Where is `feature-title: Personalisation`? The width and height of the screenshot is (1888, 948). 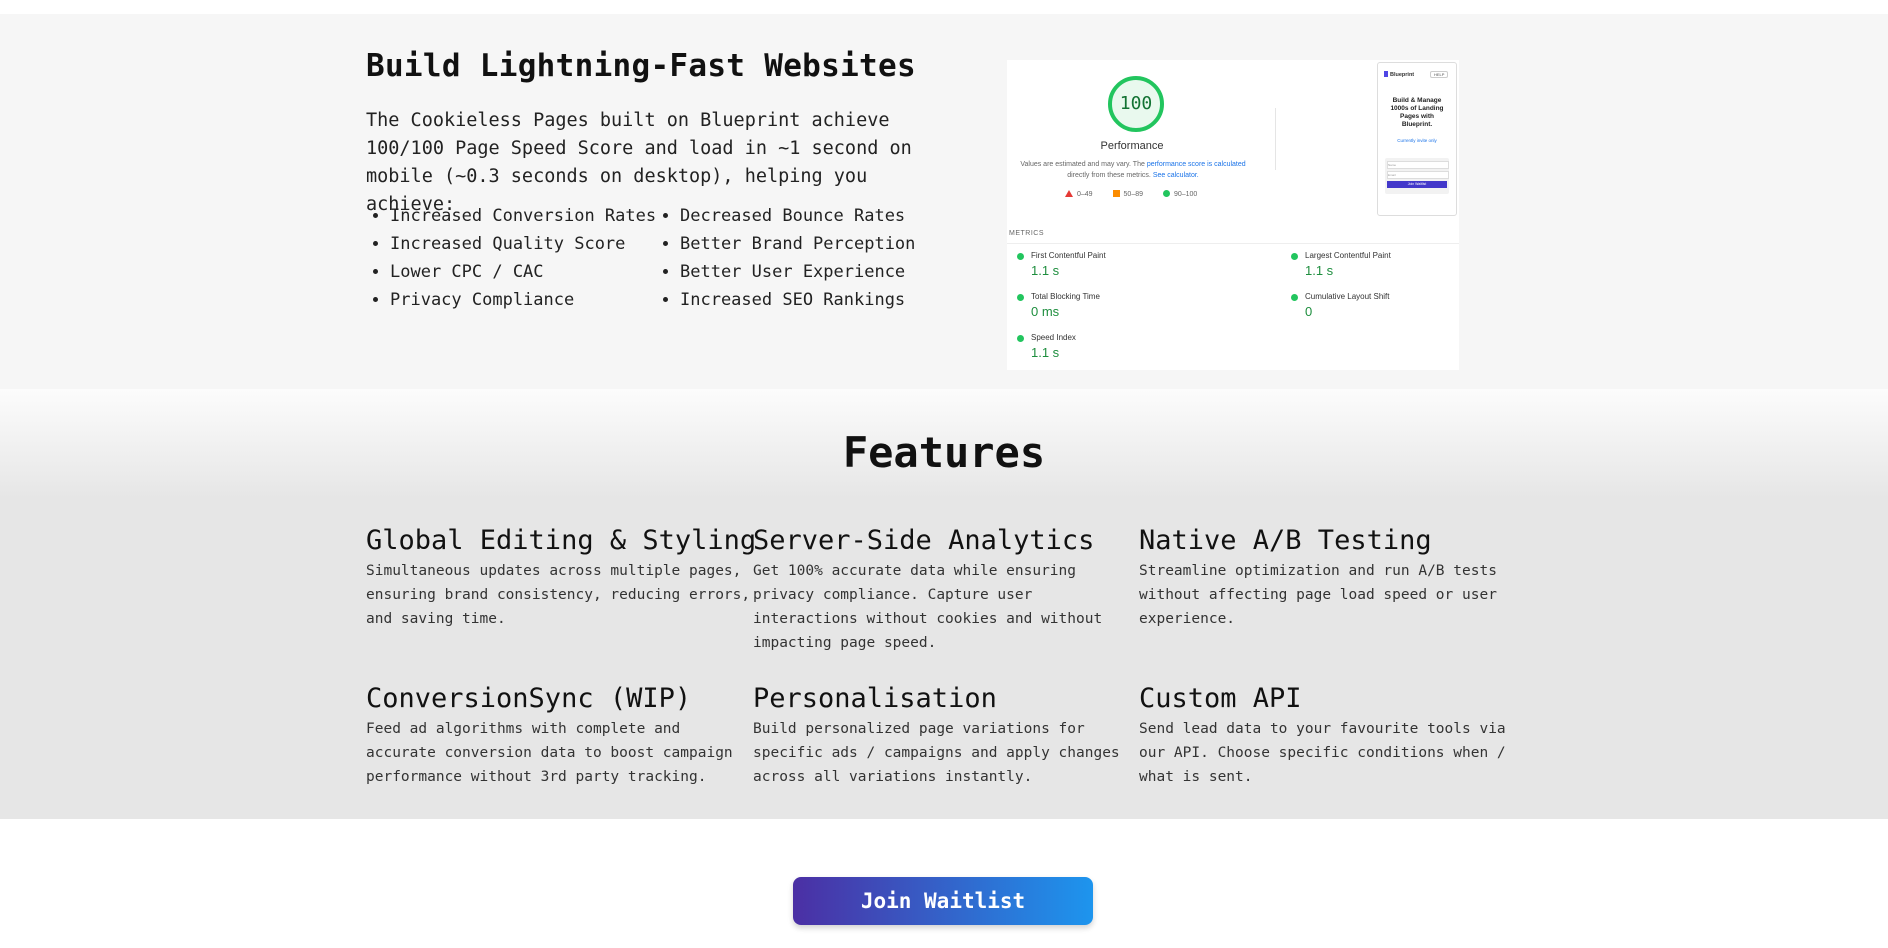
feature-title: Personalisation is located at coordinates (875, 698).